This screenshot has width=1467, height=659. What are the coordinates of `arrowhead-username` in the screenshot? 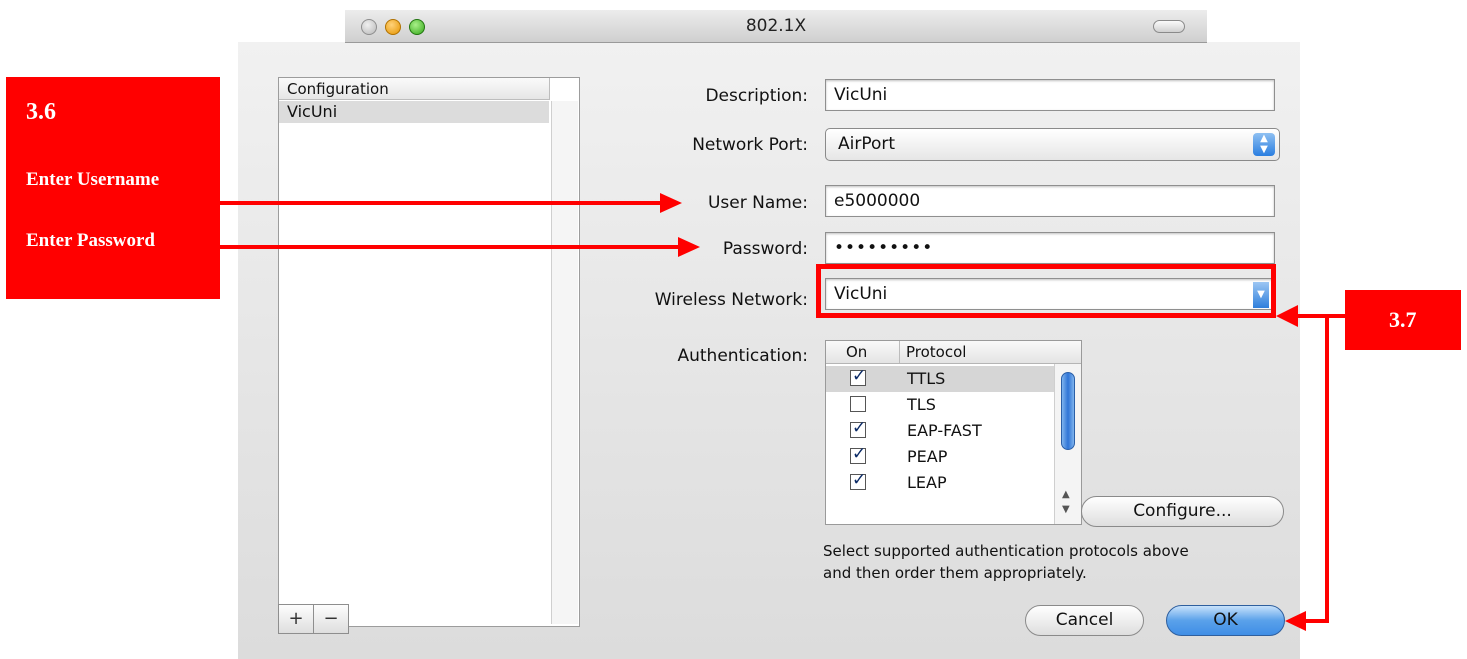 It's located at (671, 203).